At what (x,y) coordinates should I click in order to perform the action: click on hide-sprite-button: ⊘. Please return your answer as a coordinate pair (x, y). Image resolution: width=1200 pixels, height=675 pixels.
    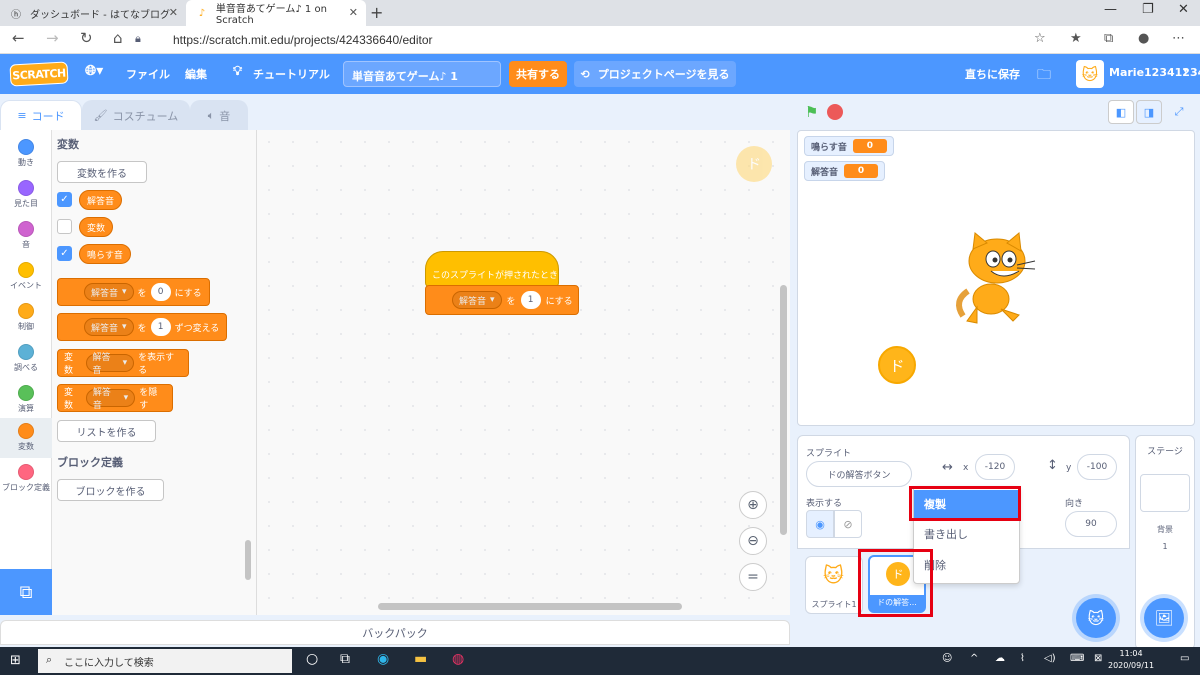
    Looking at the image, I should click on (848, 524).